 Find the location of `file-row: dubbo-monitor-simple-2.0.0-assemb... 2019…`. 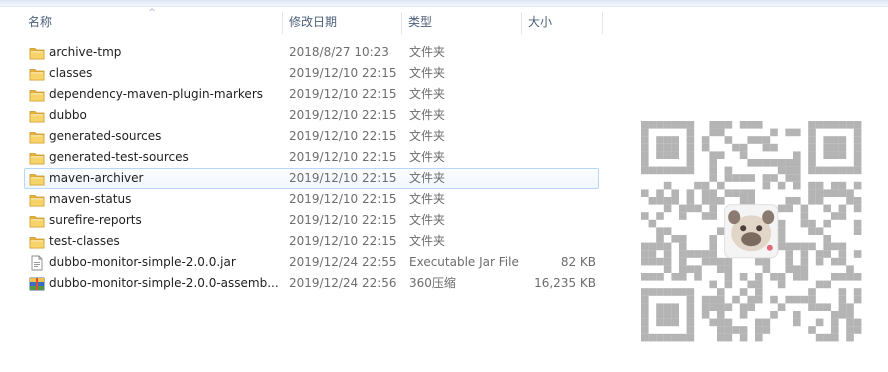

file-row: dubbo-monitor-simple-2.0.0-assemb... 2019… is located at coordinates (311, 283).